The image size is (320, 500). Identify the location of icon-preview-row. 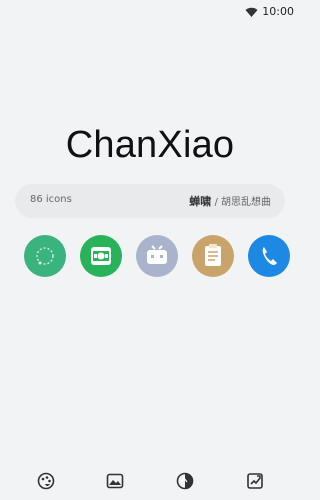
(157, 256).